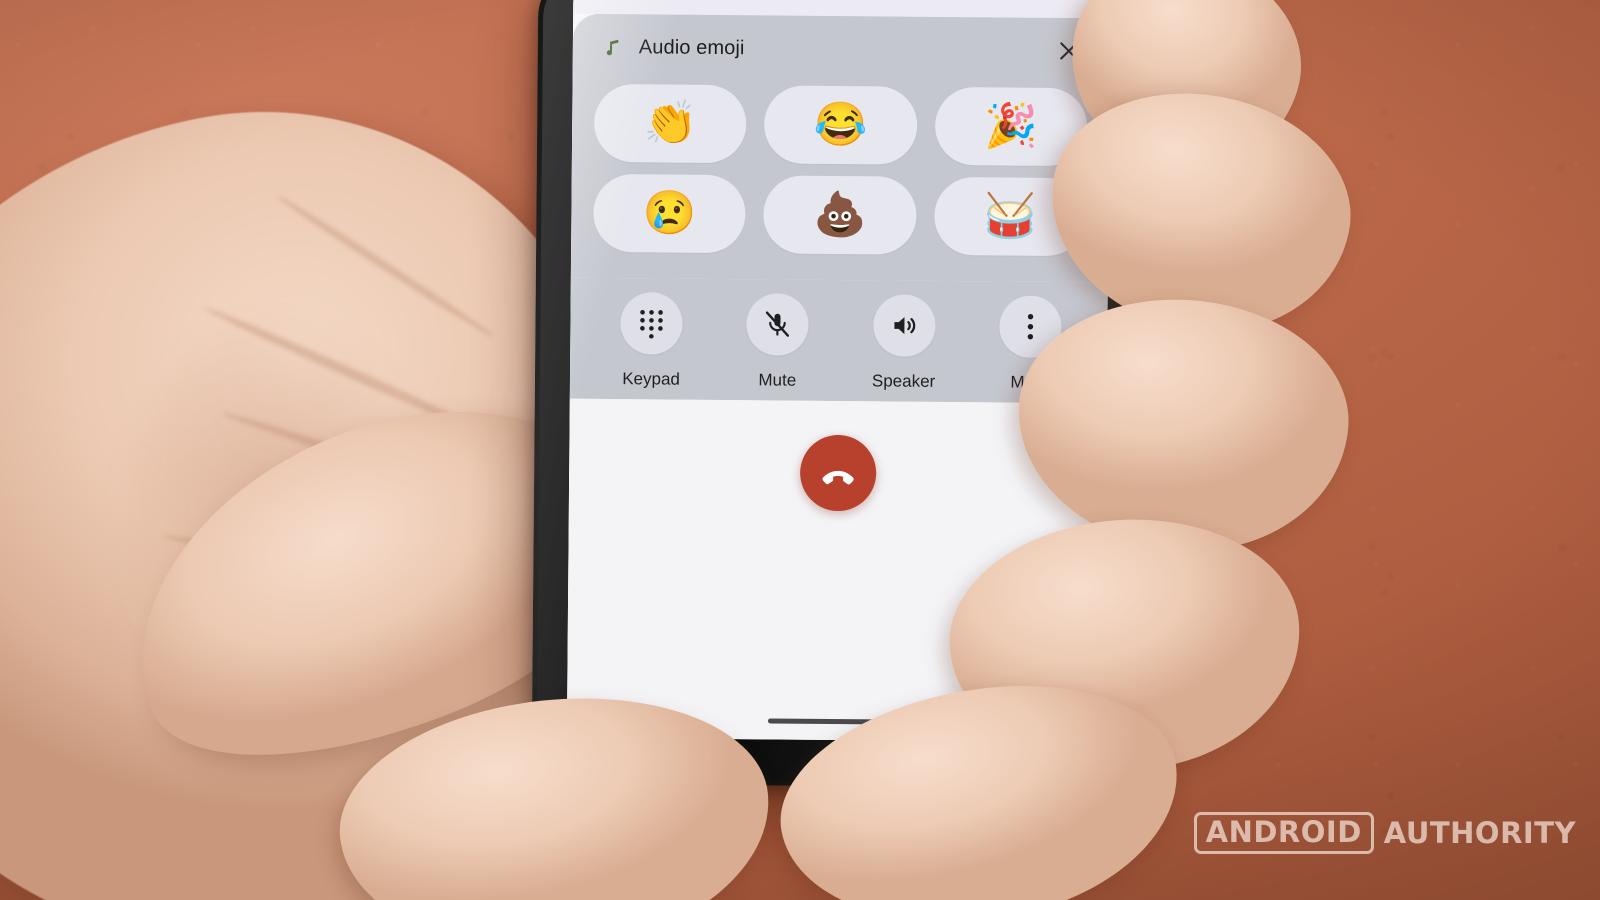  I want to click on watermark-android: ANDROID, so click(1283, 832).